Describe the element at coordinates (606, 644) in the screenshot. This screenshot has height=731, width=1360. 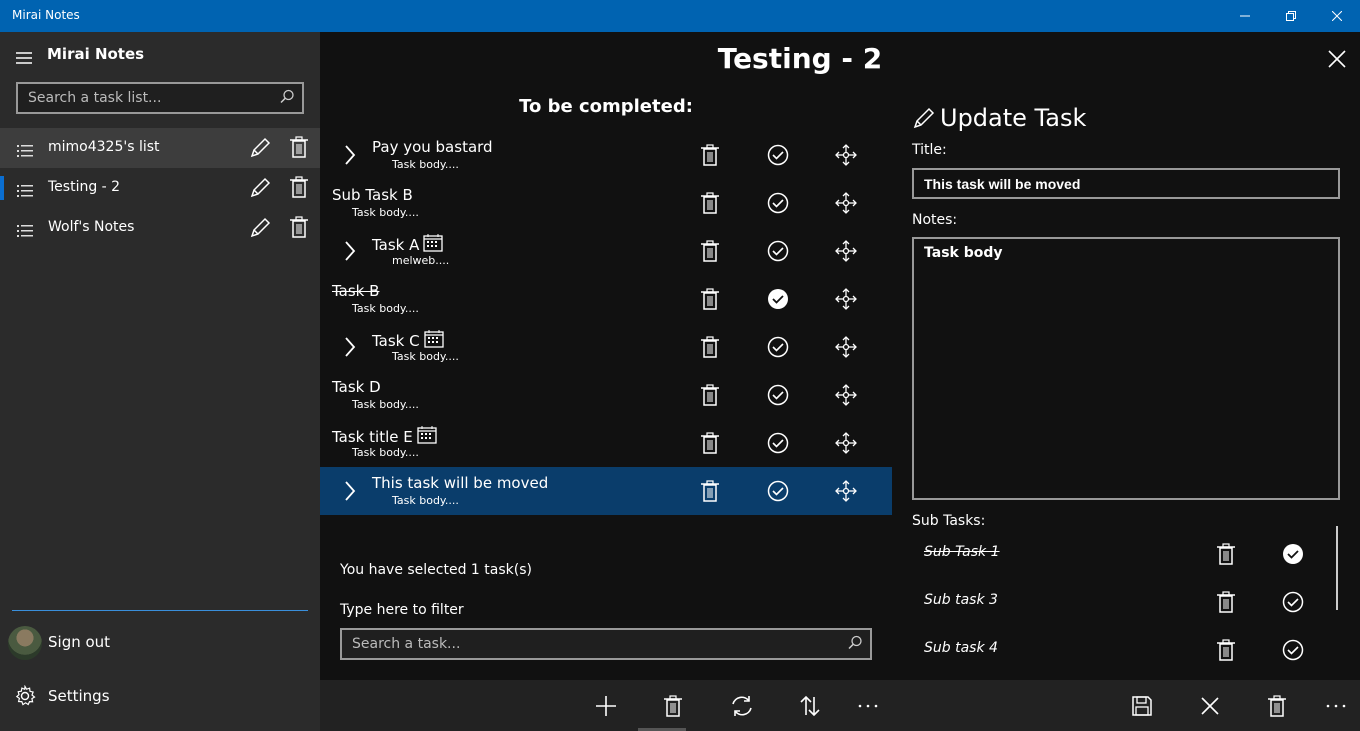
I see `task-filter-input` at that location.